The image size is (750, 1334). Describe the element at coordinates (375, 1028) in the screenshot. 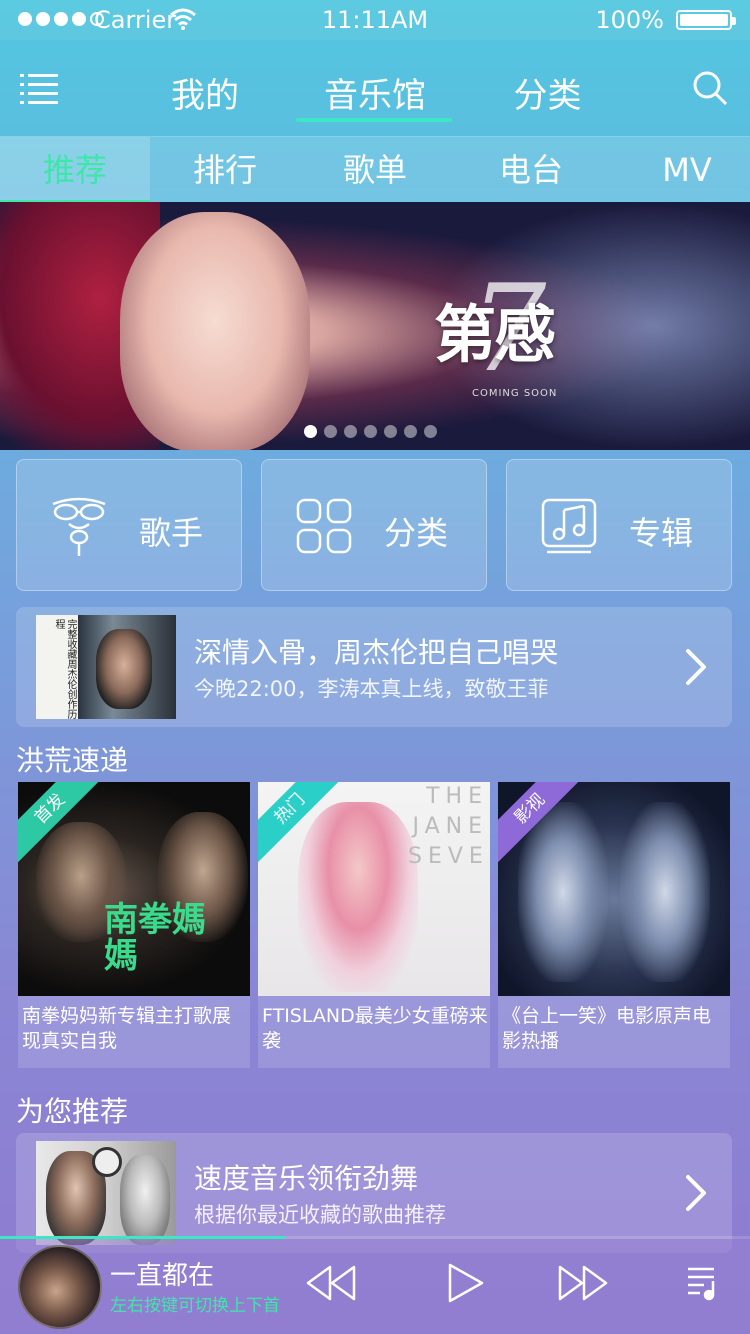

I see `album-caption: FTISLAND最美少女重磅来袭` at that location.